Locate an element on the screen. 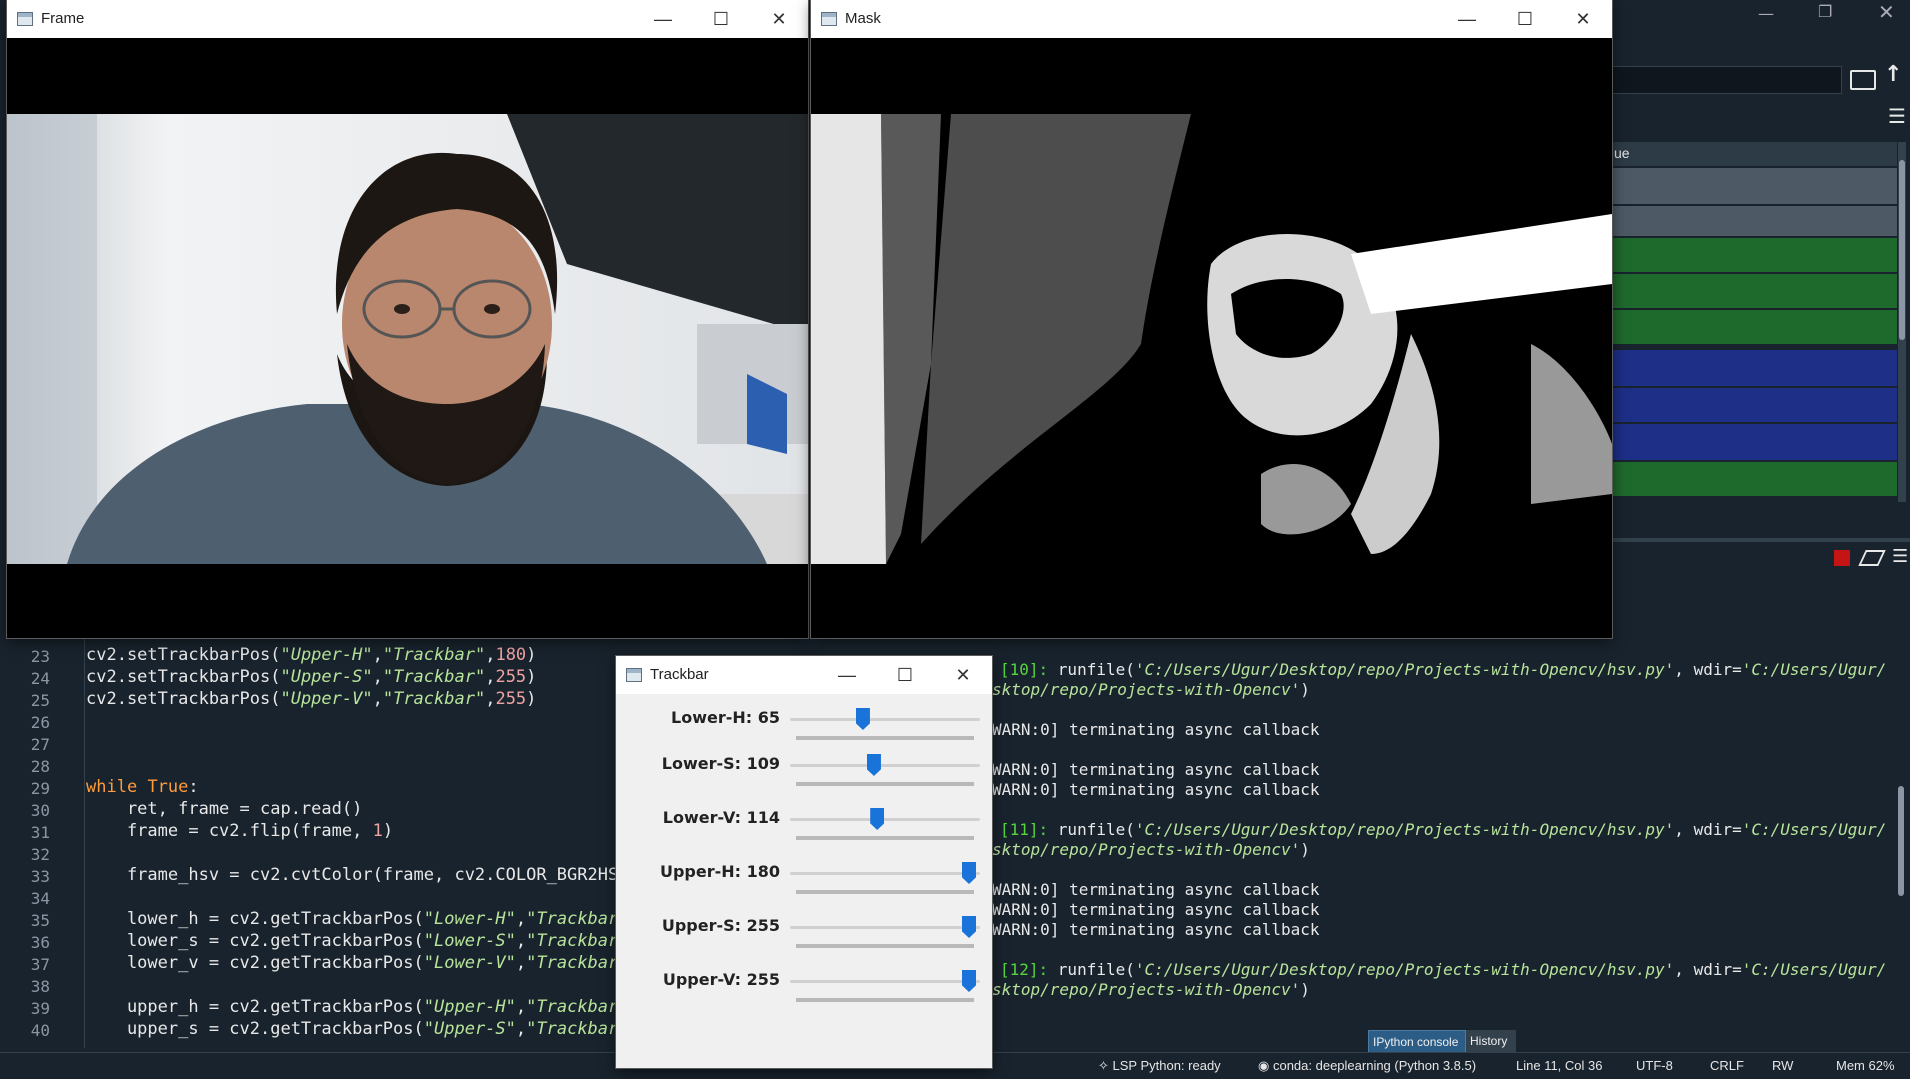  slider-label: Lower-V: 114 is located at coordinates (721, 817).